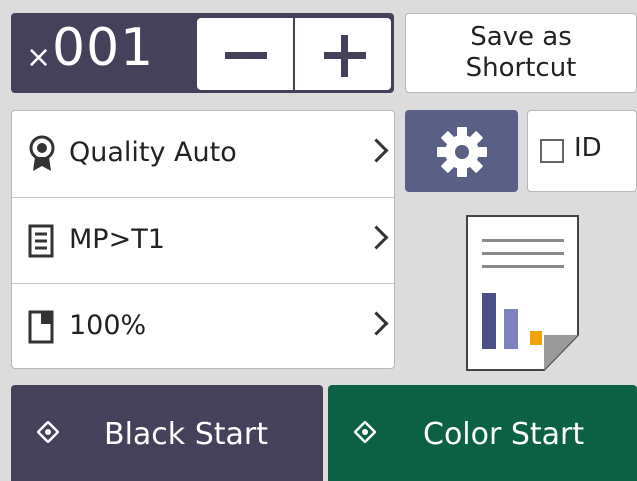 The width and height of the screenshot is (637, 481). I want to click on decrease-button, so click(245, 54).